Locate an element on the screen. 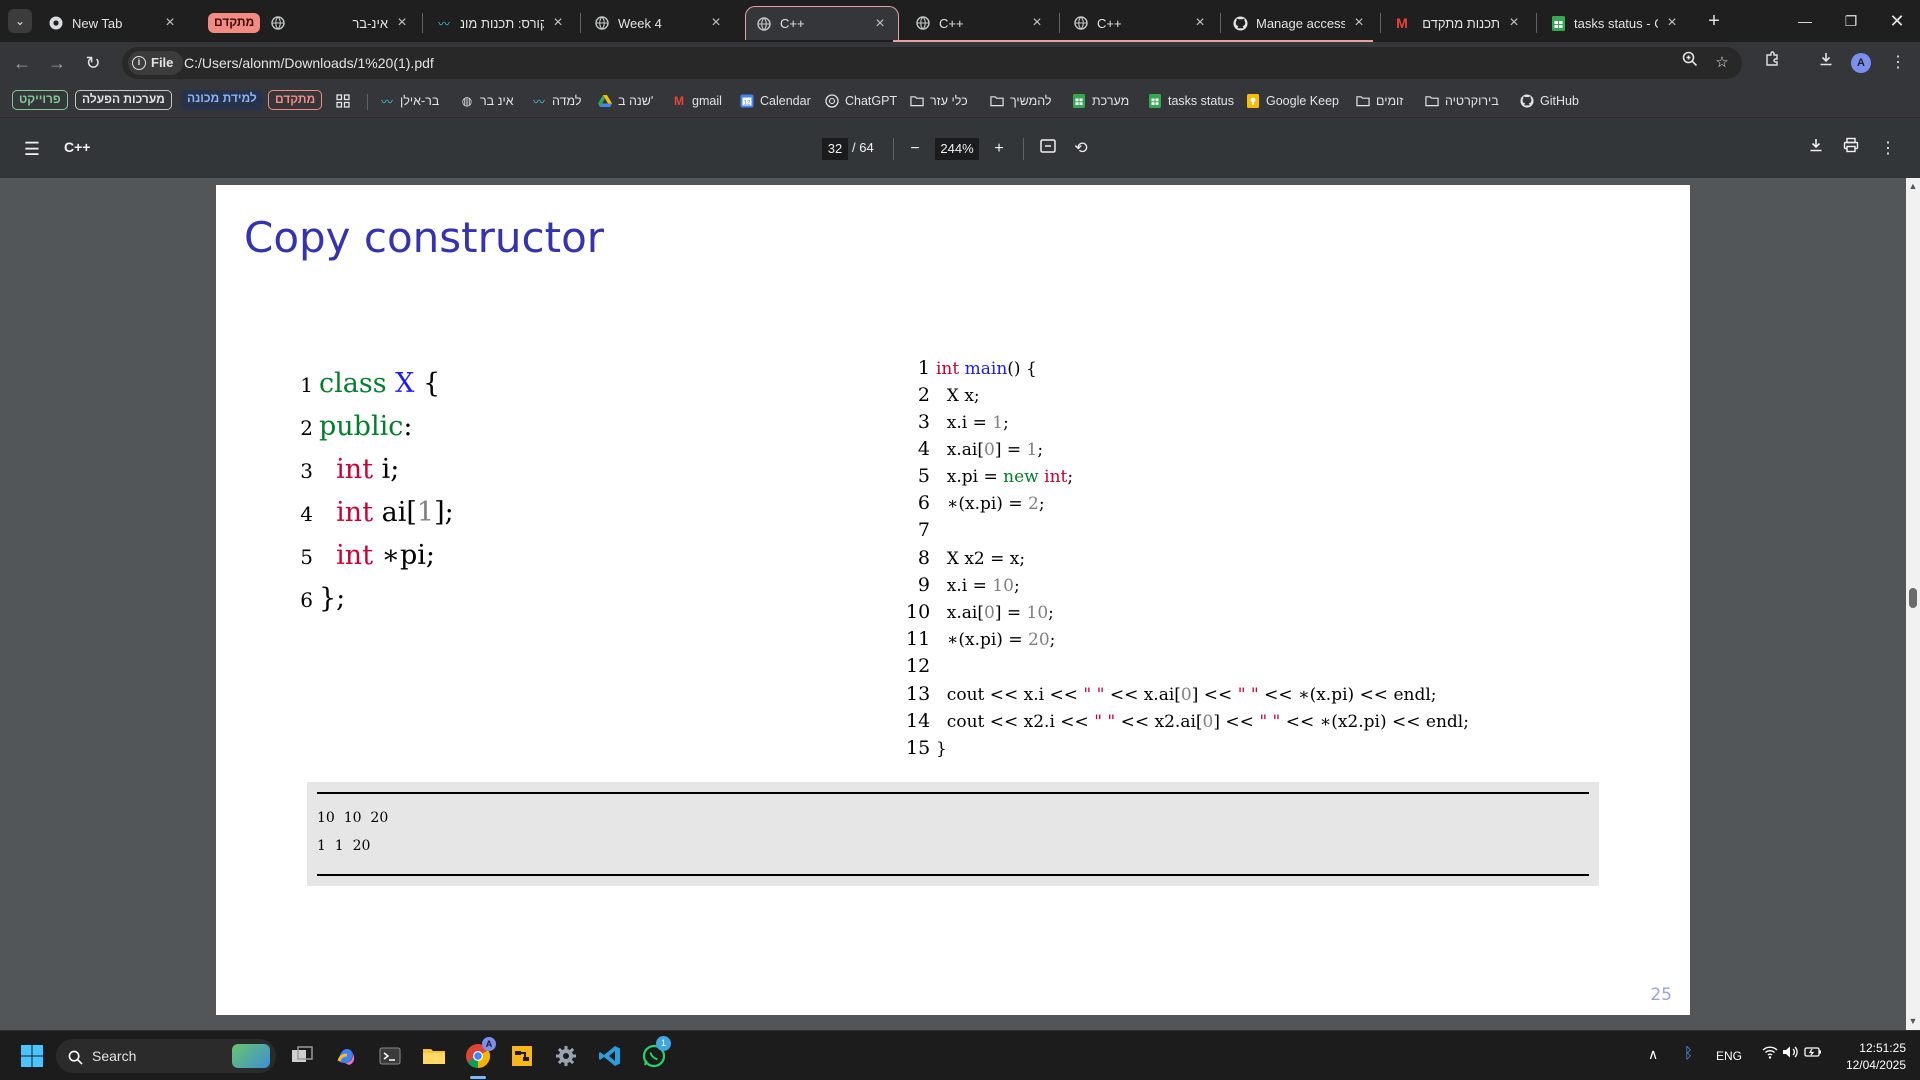 This screenshot has width=1920, height=1080. tab-week4: Week 4 × is located at coordinates (659, 23).